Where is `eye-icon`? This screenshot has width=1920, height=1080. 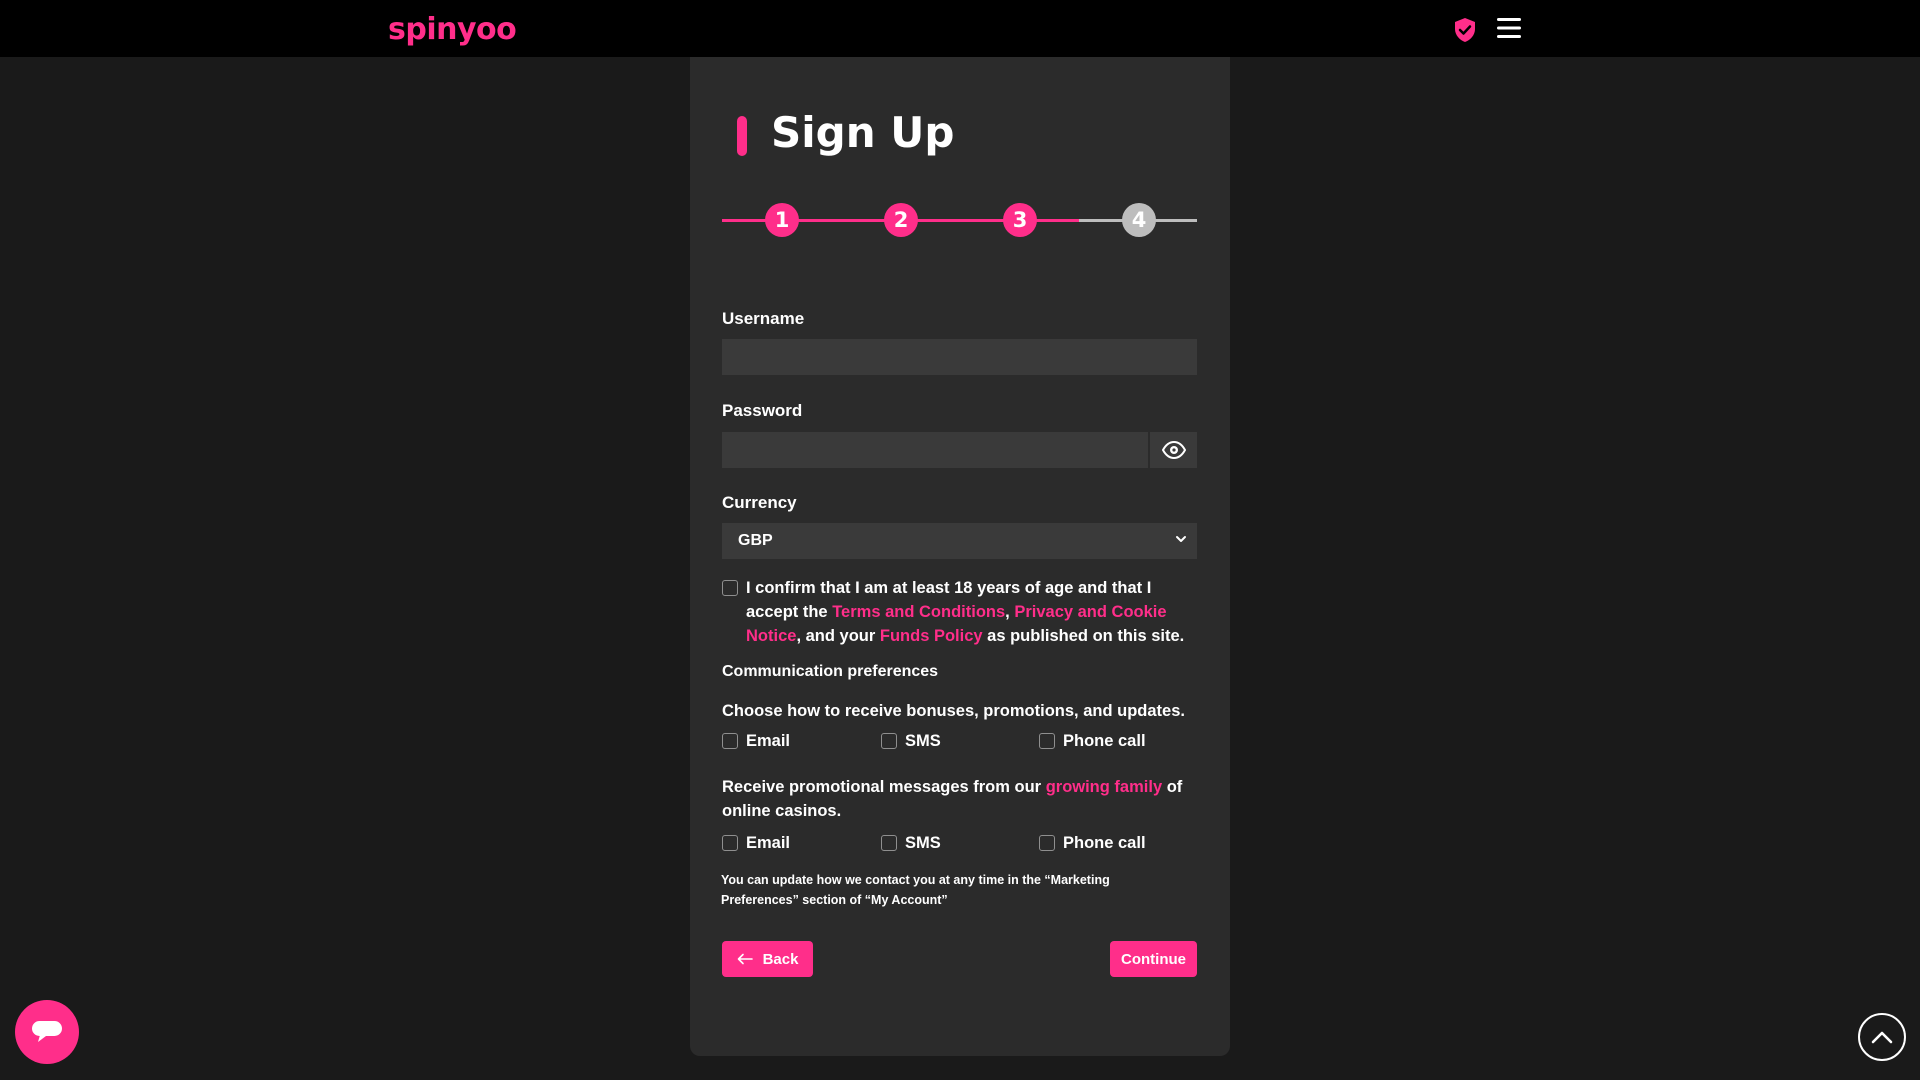 eye-icon is located at coordinates (1172, 450).